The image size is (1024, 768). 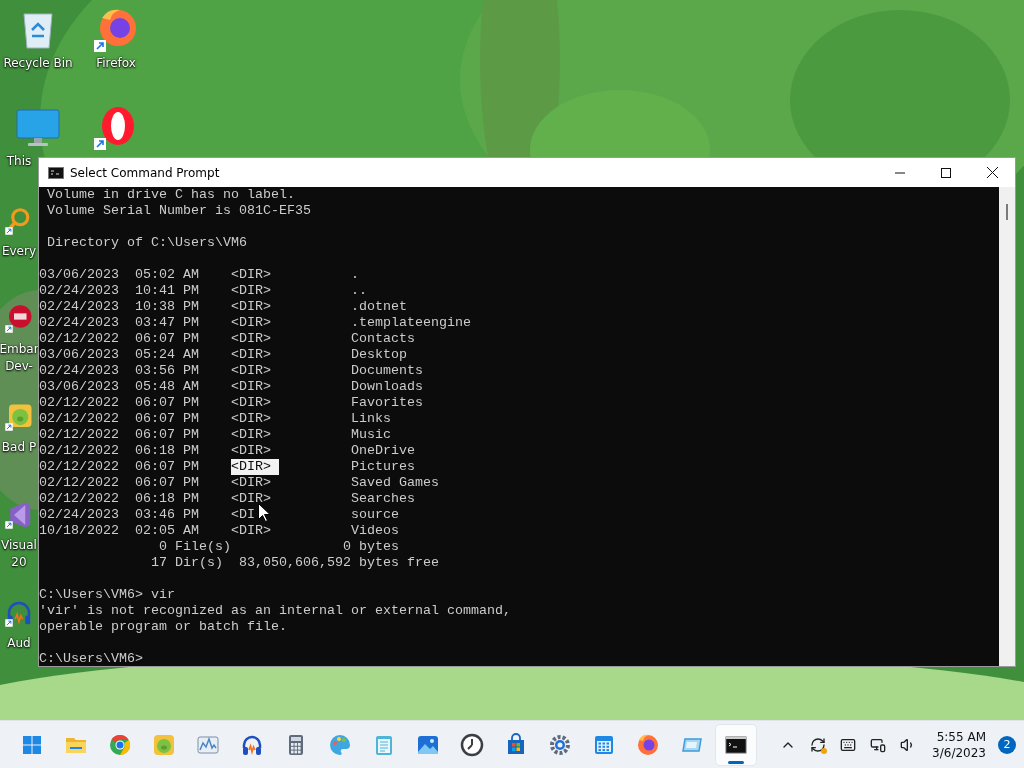 What do you see at coordinates (294, 563) in the screenshot?
I see `console-text: 17 Dir(s) 83,050,606,592 bytes free` at bounding box center [294, 563].